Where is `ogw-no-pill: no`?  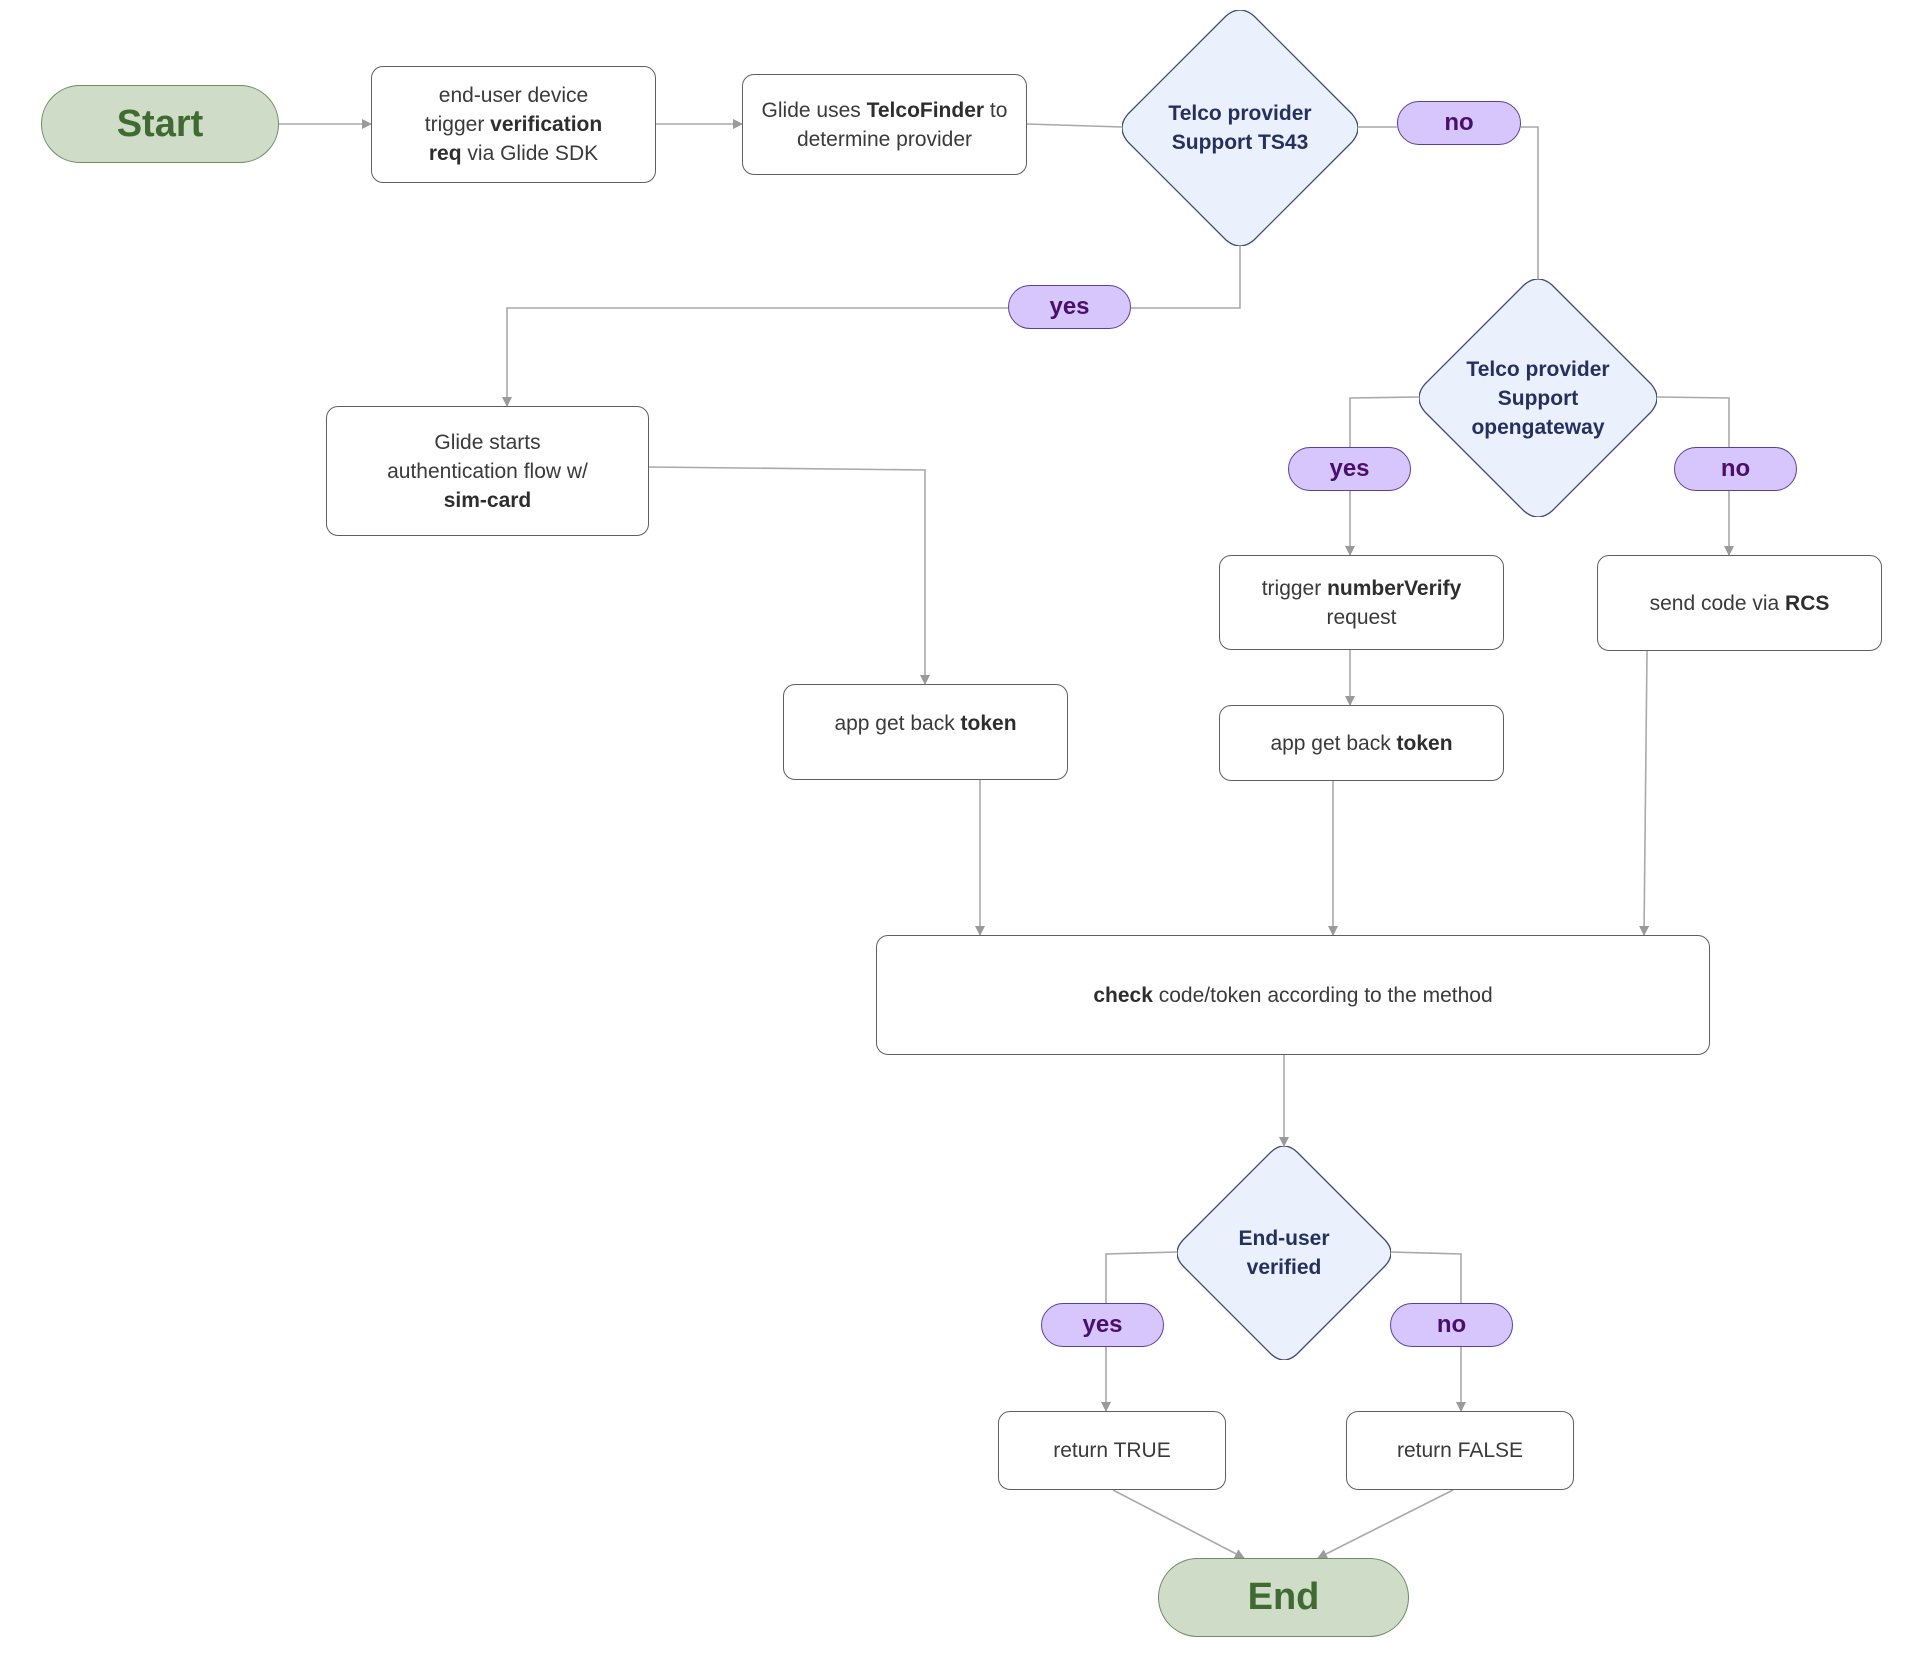
ogw-no-pill: no is located at coordinates (1735, 469).